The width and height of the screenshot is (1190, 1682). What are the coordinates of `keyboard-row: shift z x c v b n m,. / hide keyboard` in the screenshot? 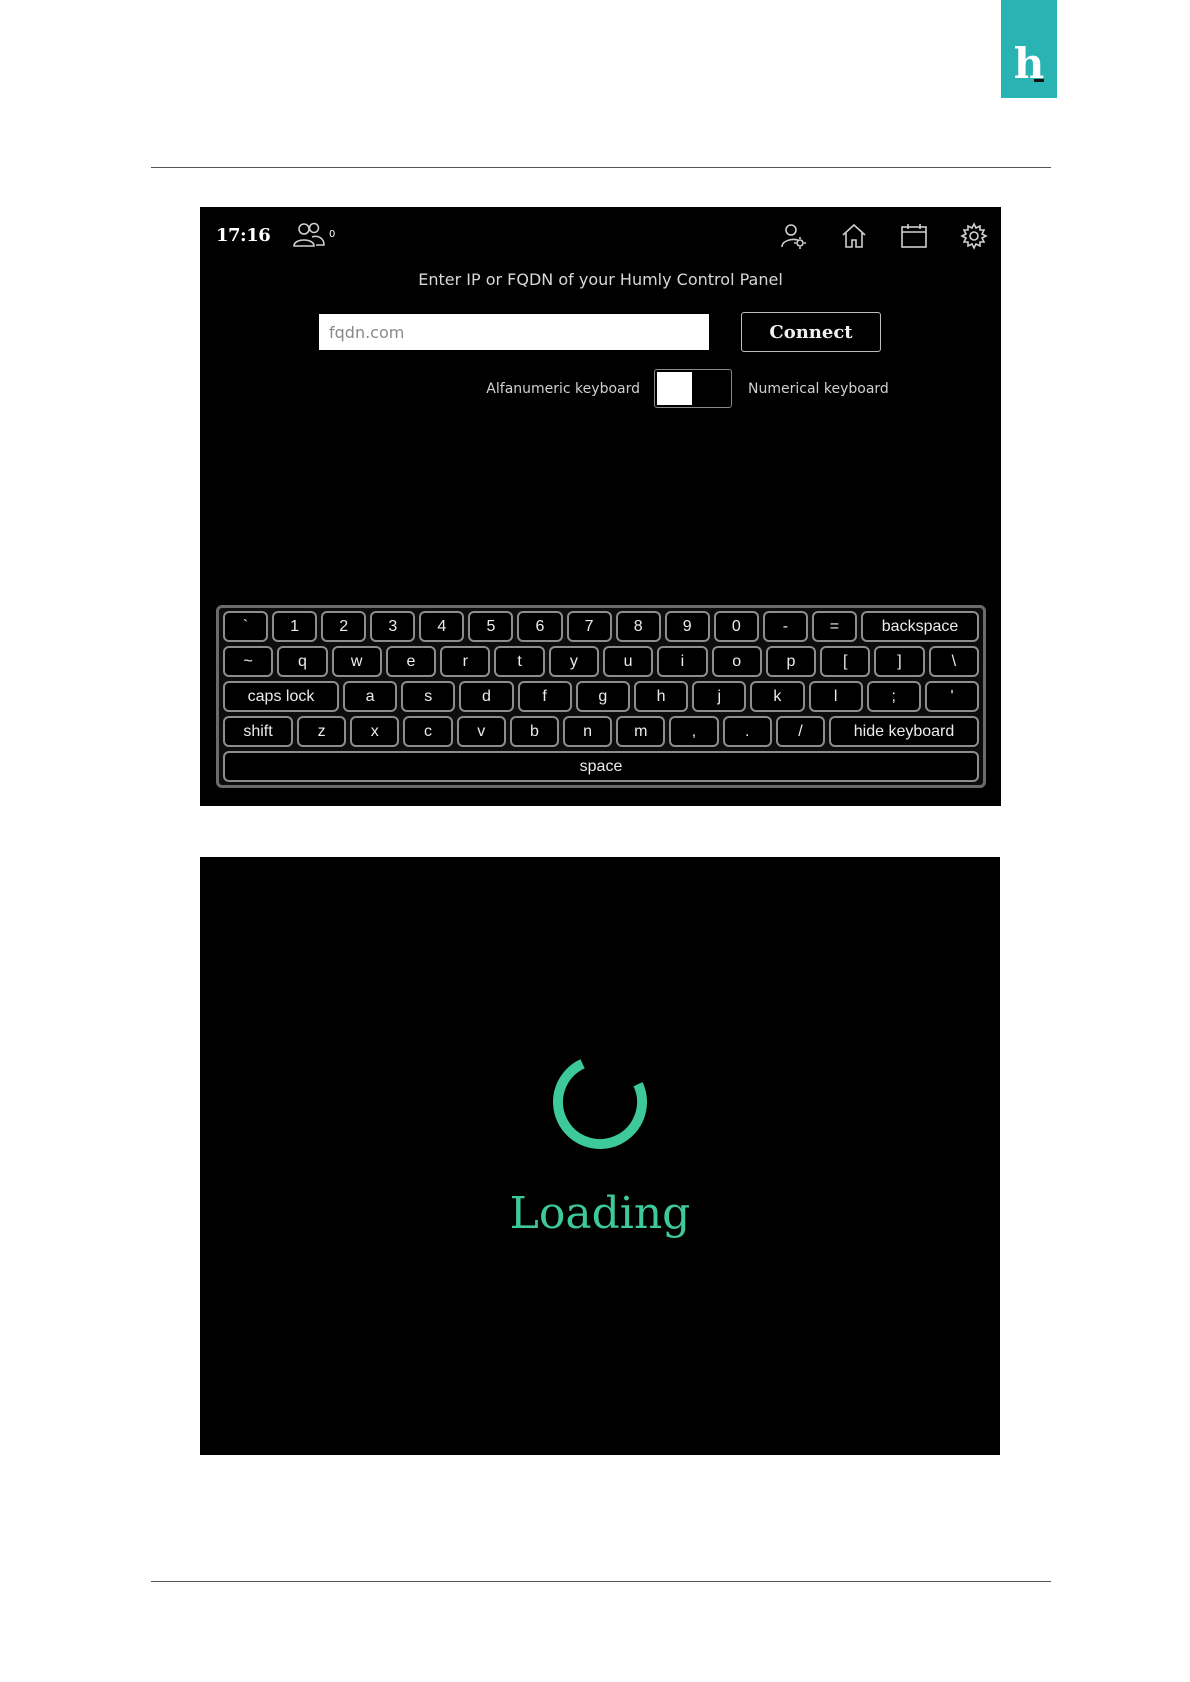 It's located at (601, 731).